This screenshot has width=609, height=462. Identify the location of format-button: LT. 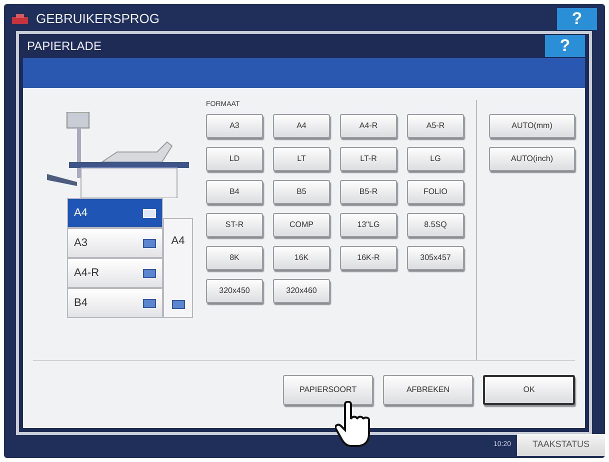
(301, 158).